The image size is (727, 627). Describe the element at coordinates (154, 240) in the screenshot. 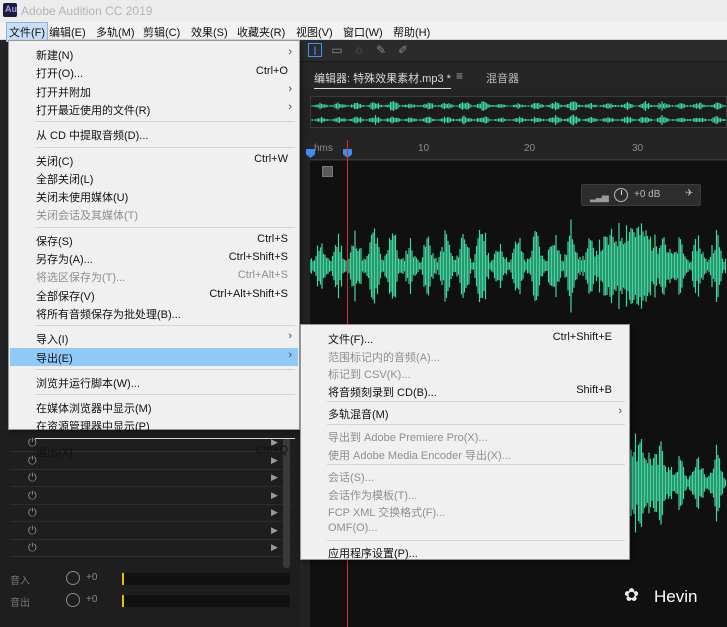

I see `menu-item: 保存(S) Ctrl+S` at that location.